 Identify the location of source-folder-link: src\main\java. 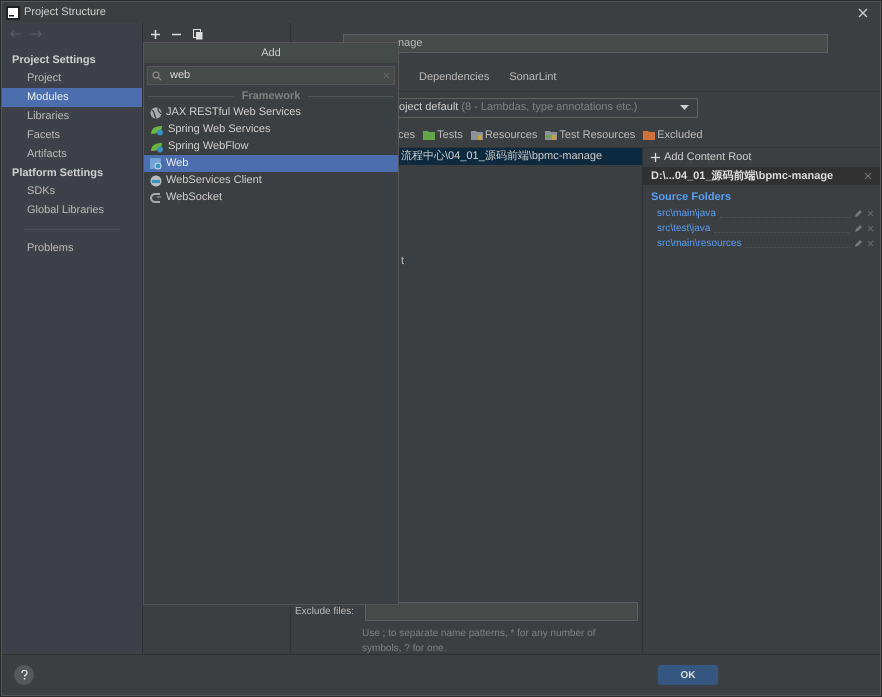
(686, 213).